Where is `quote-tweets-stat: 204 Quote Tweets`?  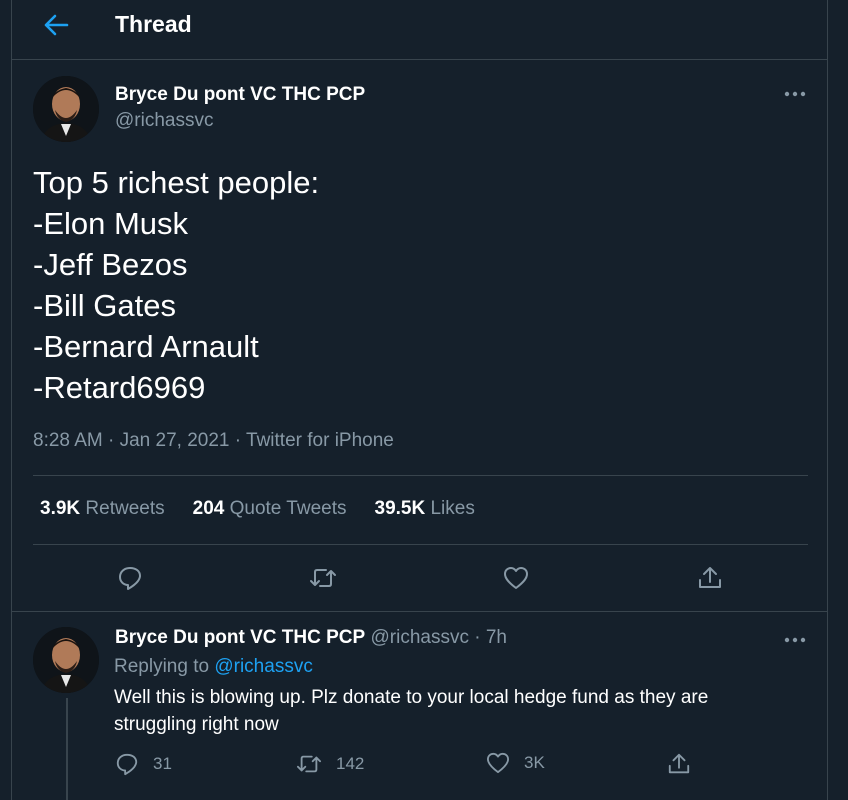
quote-tweets-stat: 204 Quote Tweets is located at coordinates (270, 509).